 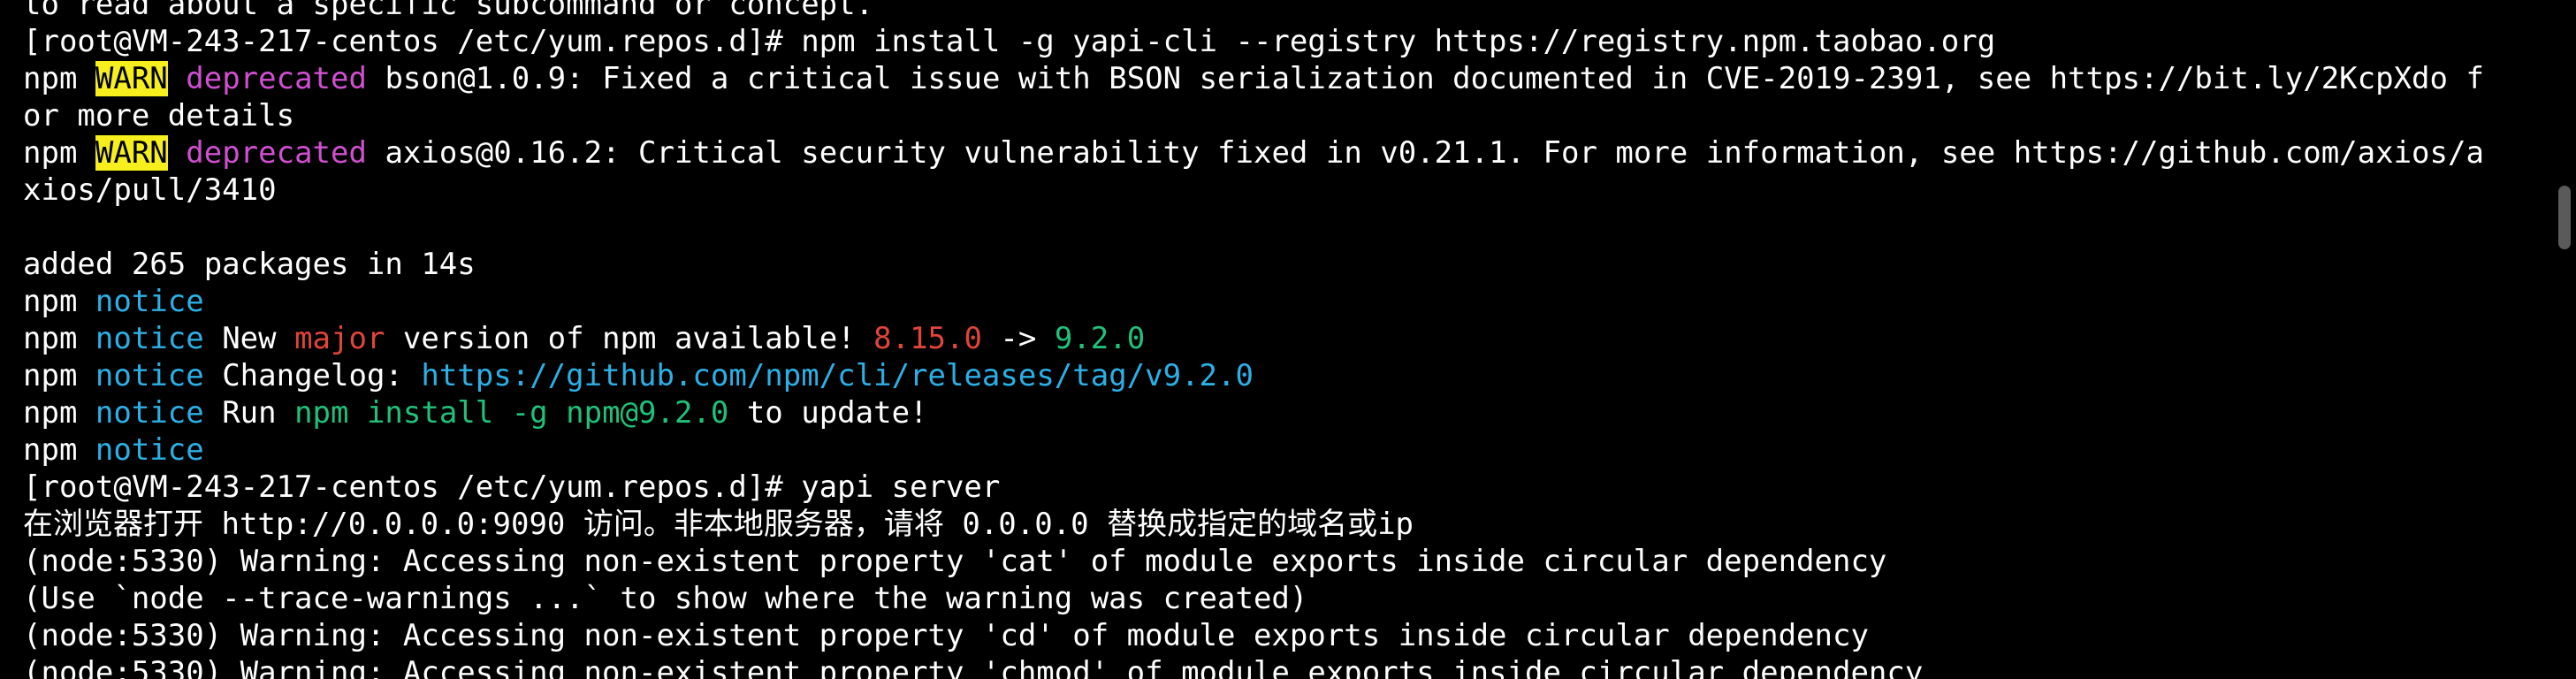 I want to click on terminal-text: ->, so click(x=1018, y=338).